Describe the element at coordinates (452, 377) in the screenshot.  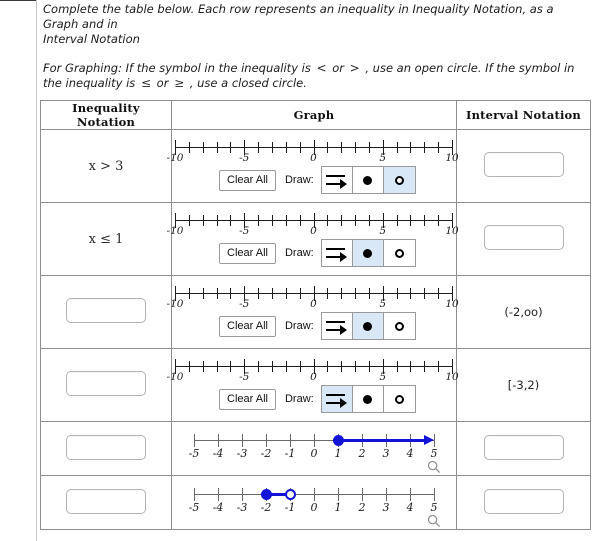
I see `axis-tick-label: 10` at that location.